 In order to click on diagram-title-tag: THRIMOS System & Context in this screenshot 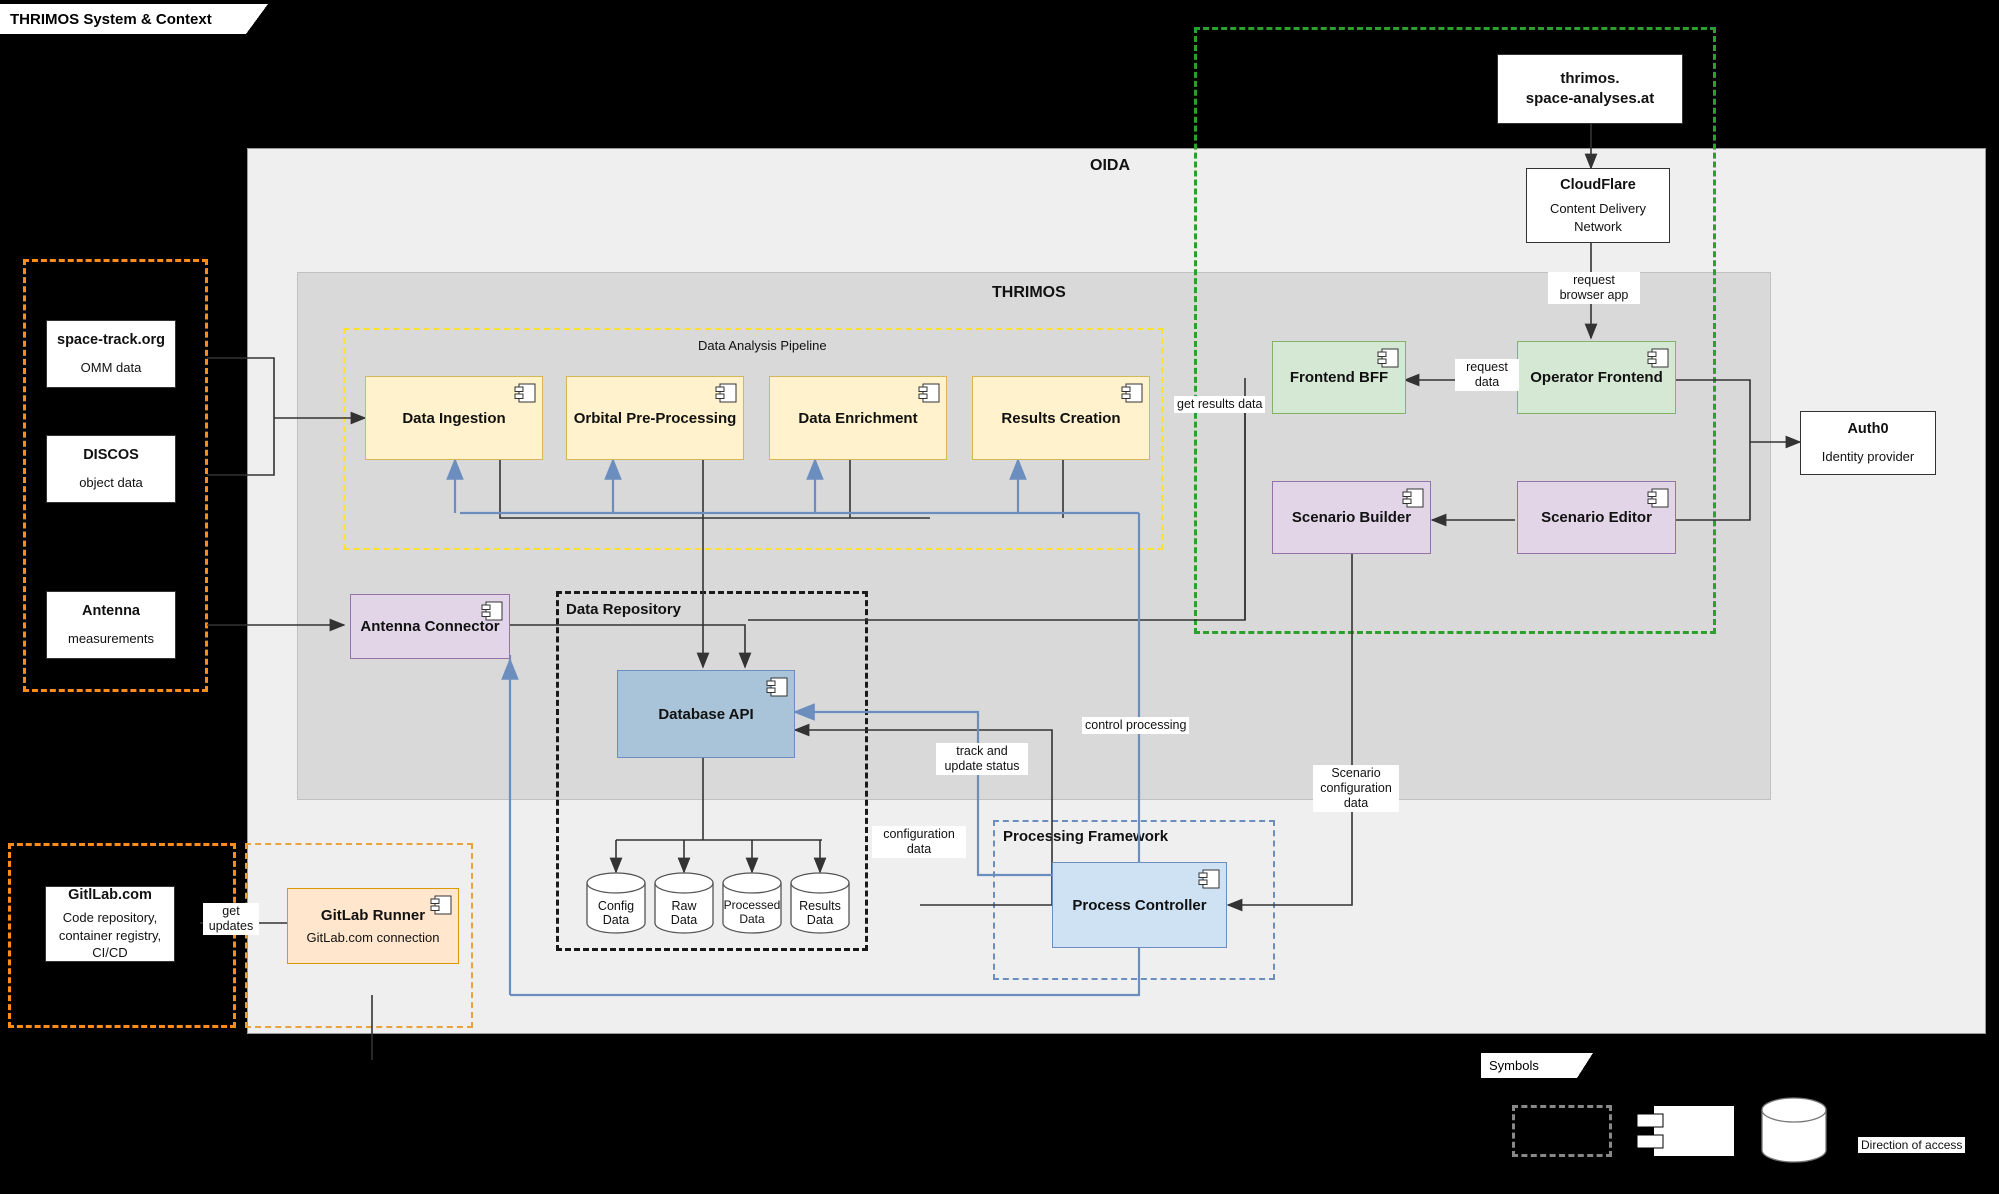, I will do `click(134, 19)`.